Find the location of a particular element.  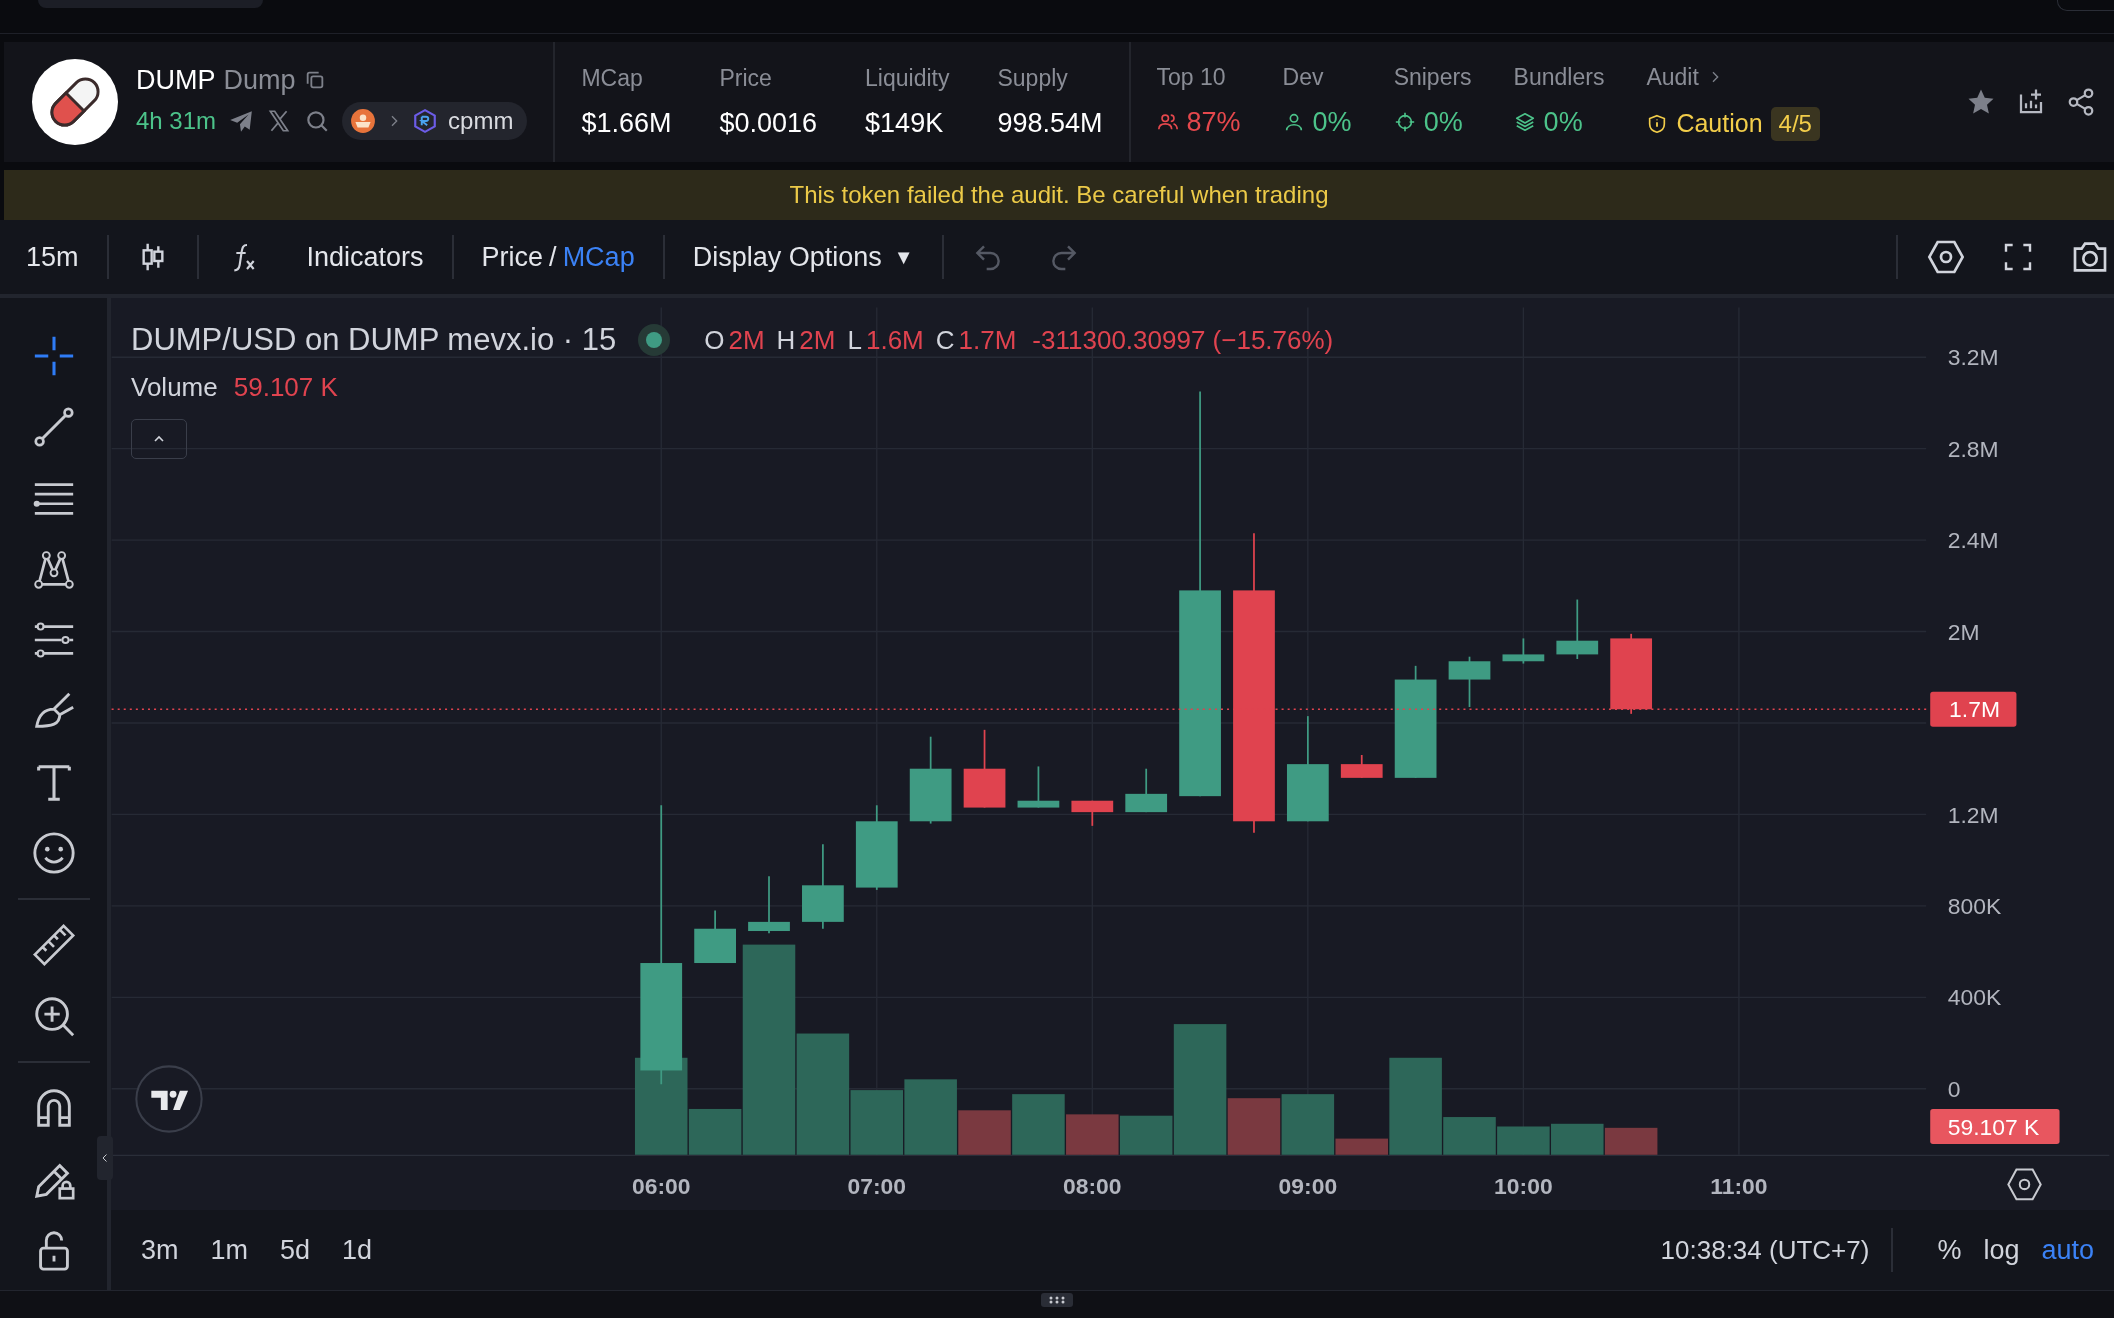

token-name: Dump is located at coordinates (259, 80).